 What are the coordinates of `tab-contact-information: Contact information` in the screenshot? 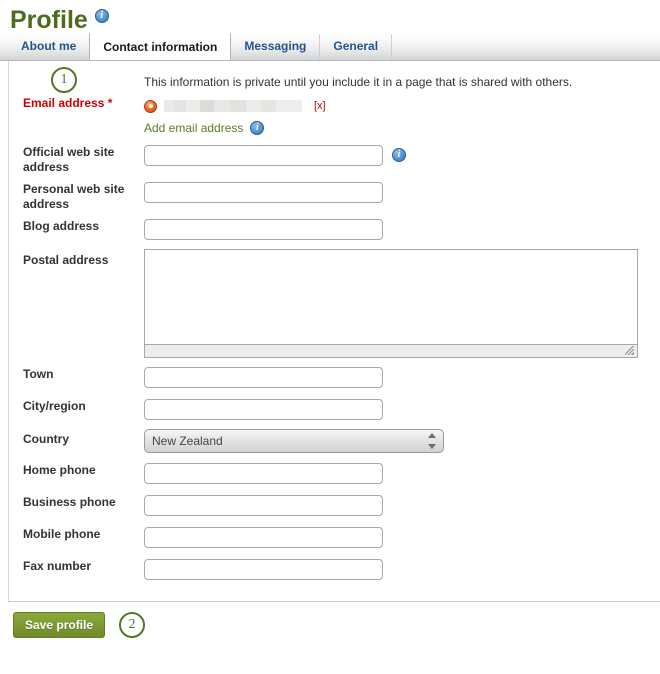 It's located at (160, 46).